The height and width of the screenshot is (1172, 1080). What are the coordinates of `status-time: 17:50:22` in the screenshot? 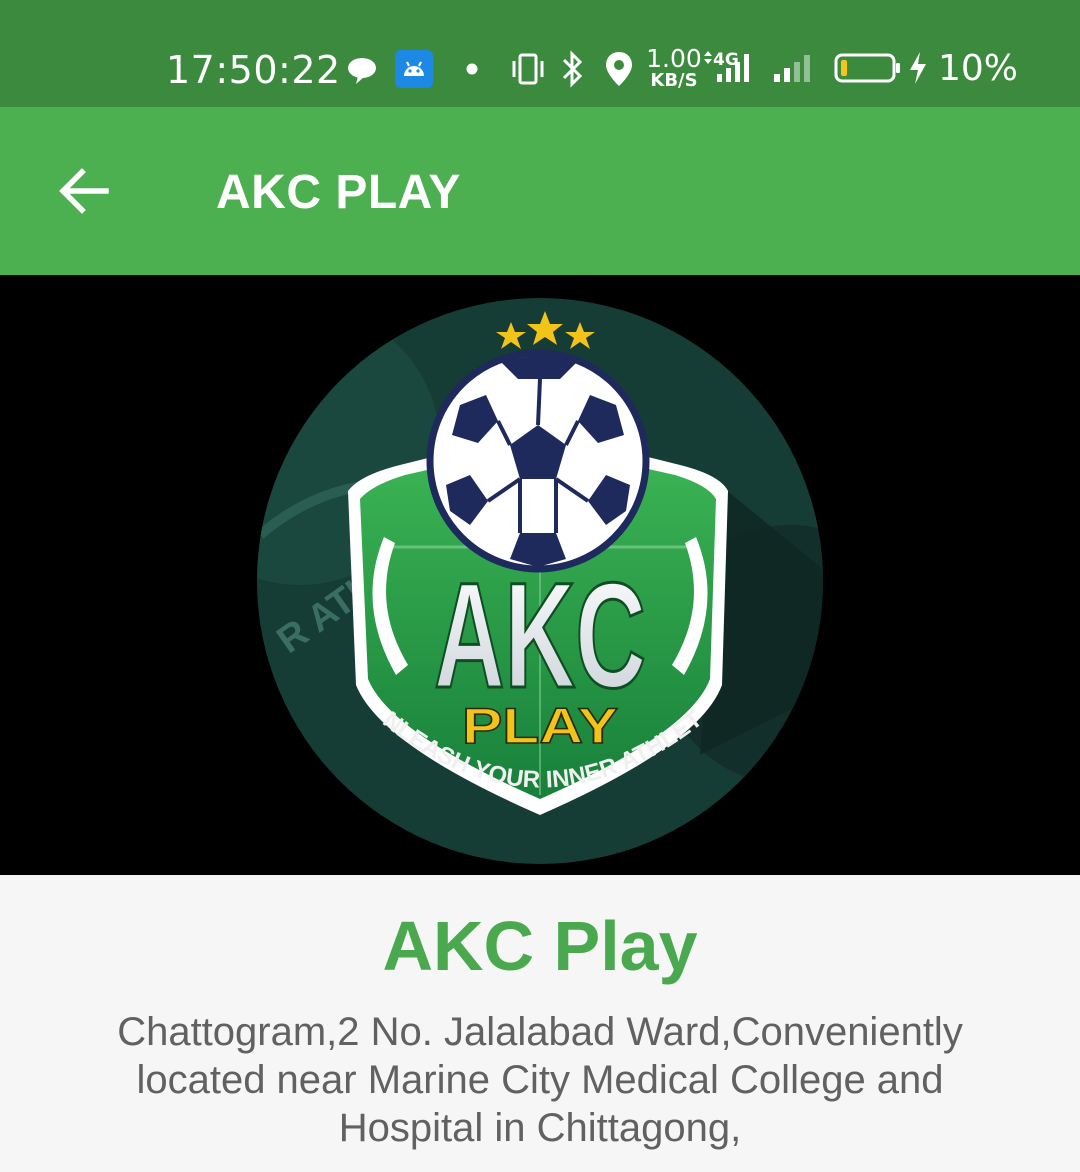 It's located at (253, 70).